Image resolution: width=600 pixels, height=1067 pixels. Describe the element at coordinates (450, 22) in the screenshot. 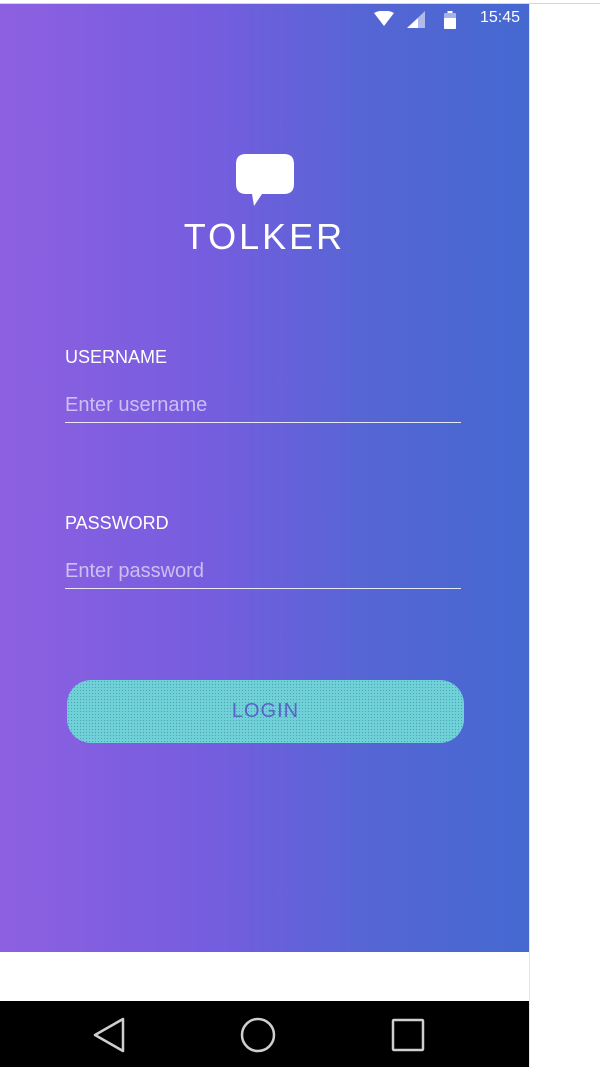

I see `battery-icon` at that location.